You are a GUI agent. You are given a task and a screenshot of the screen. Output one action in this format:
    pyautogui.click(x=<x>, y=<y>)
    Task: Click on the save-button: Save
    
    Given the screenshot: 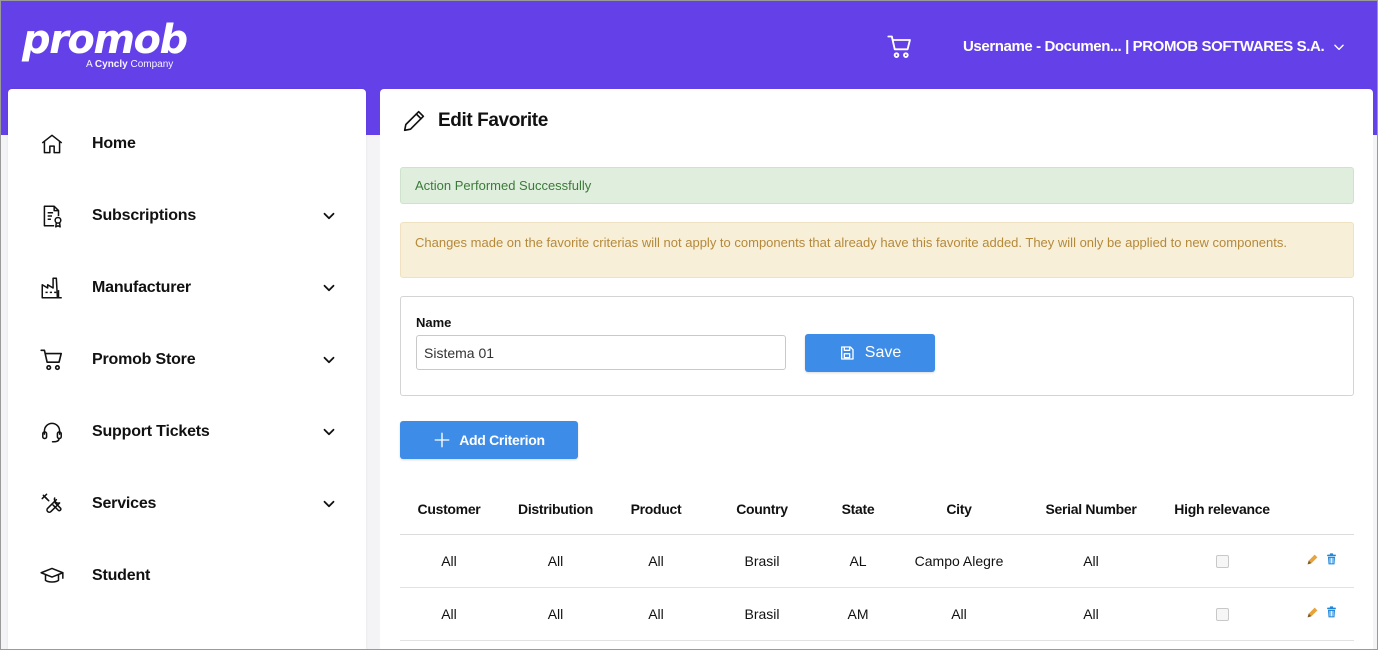 What is the action you would take?
    pyautogui.click(x=870, y=353)
    